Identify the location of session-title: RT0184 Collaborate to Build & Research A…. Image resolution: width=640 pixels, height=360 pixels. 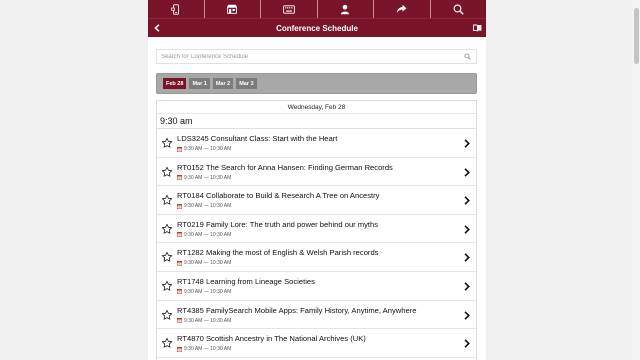
(278, 196).